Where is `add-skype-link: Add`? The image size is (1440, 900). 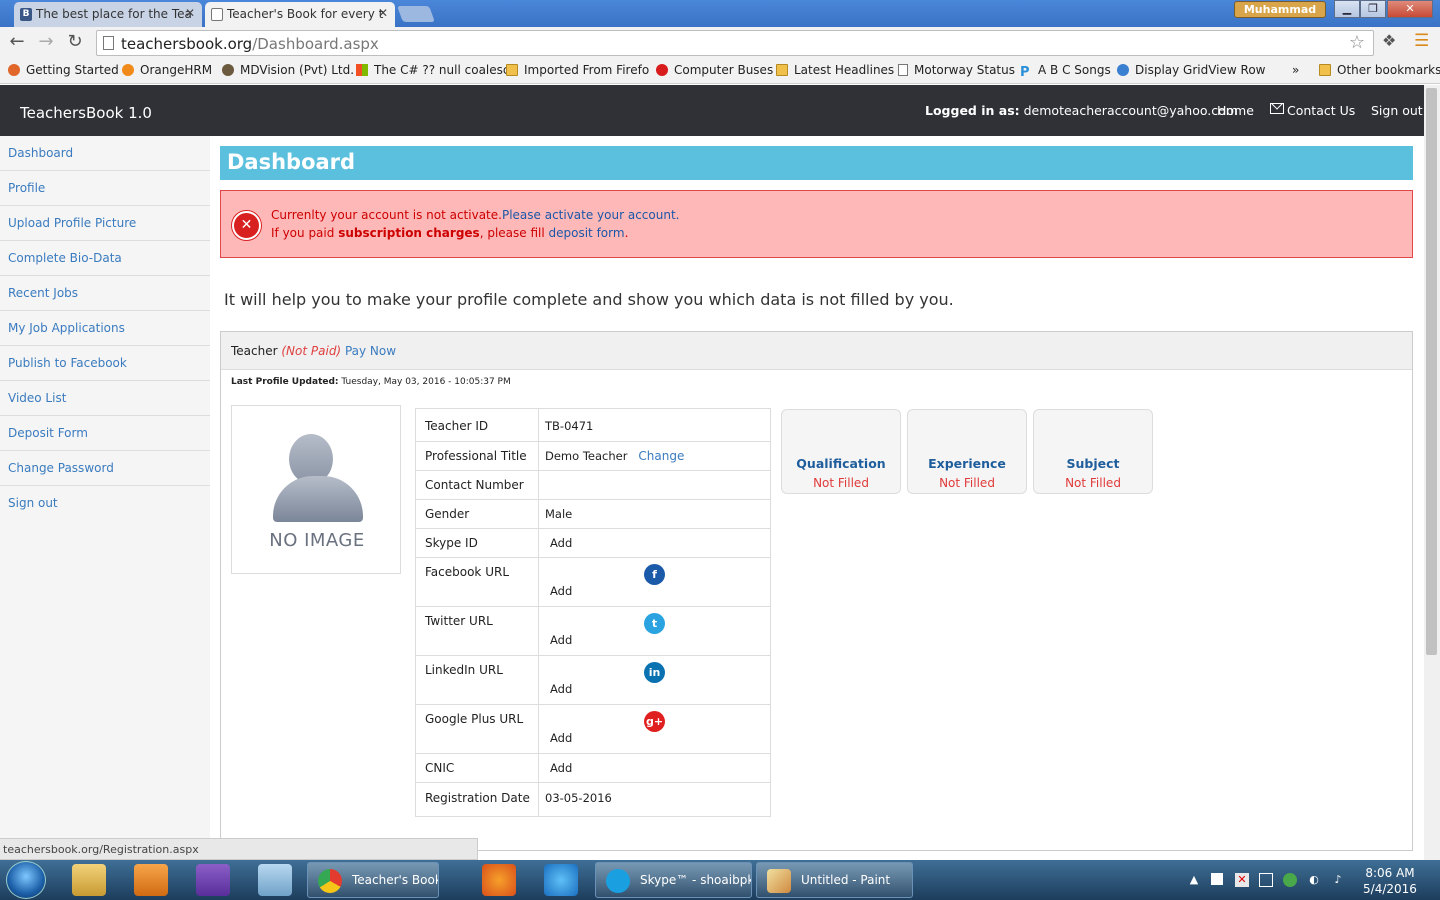
add-skype-link: Add is located at coordinates (561, 543).